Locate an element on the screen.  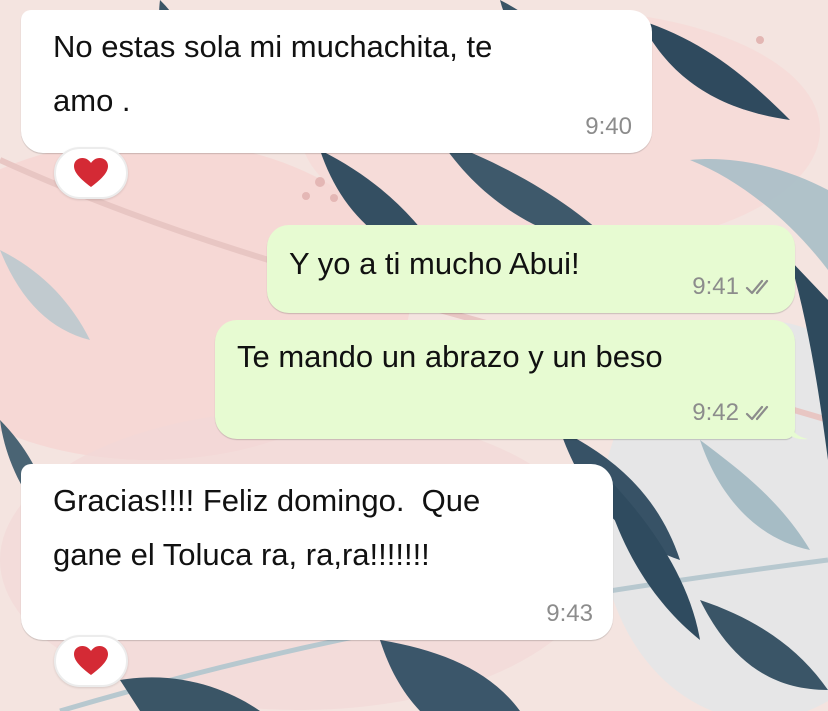
bubble-tail is located at coordinates (799, 432).